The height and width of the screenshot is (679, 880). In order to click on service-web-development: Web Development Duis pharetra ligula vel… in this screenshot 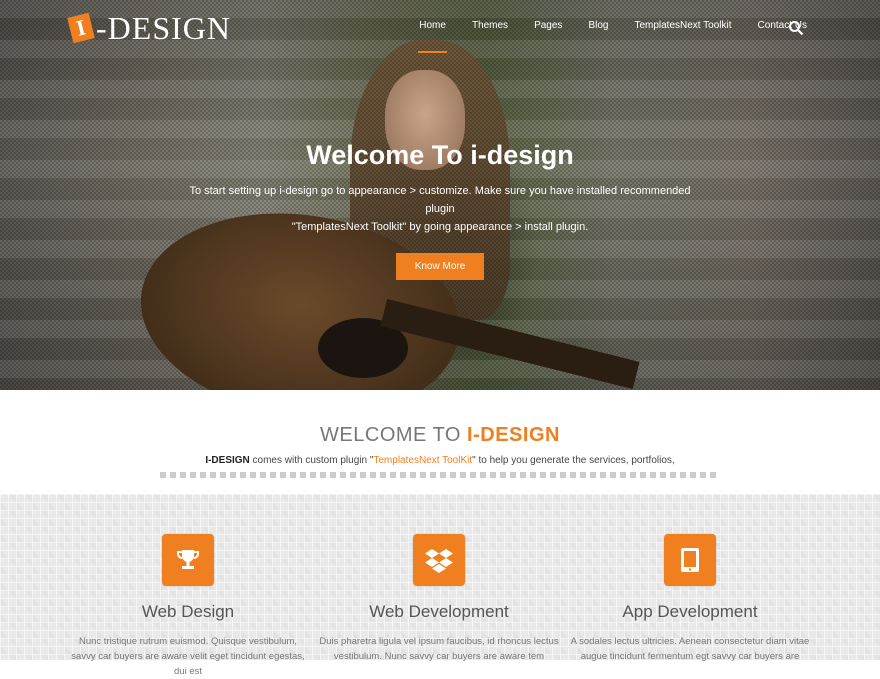, I will do `click(439, 579)`.